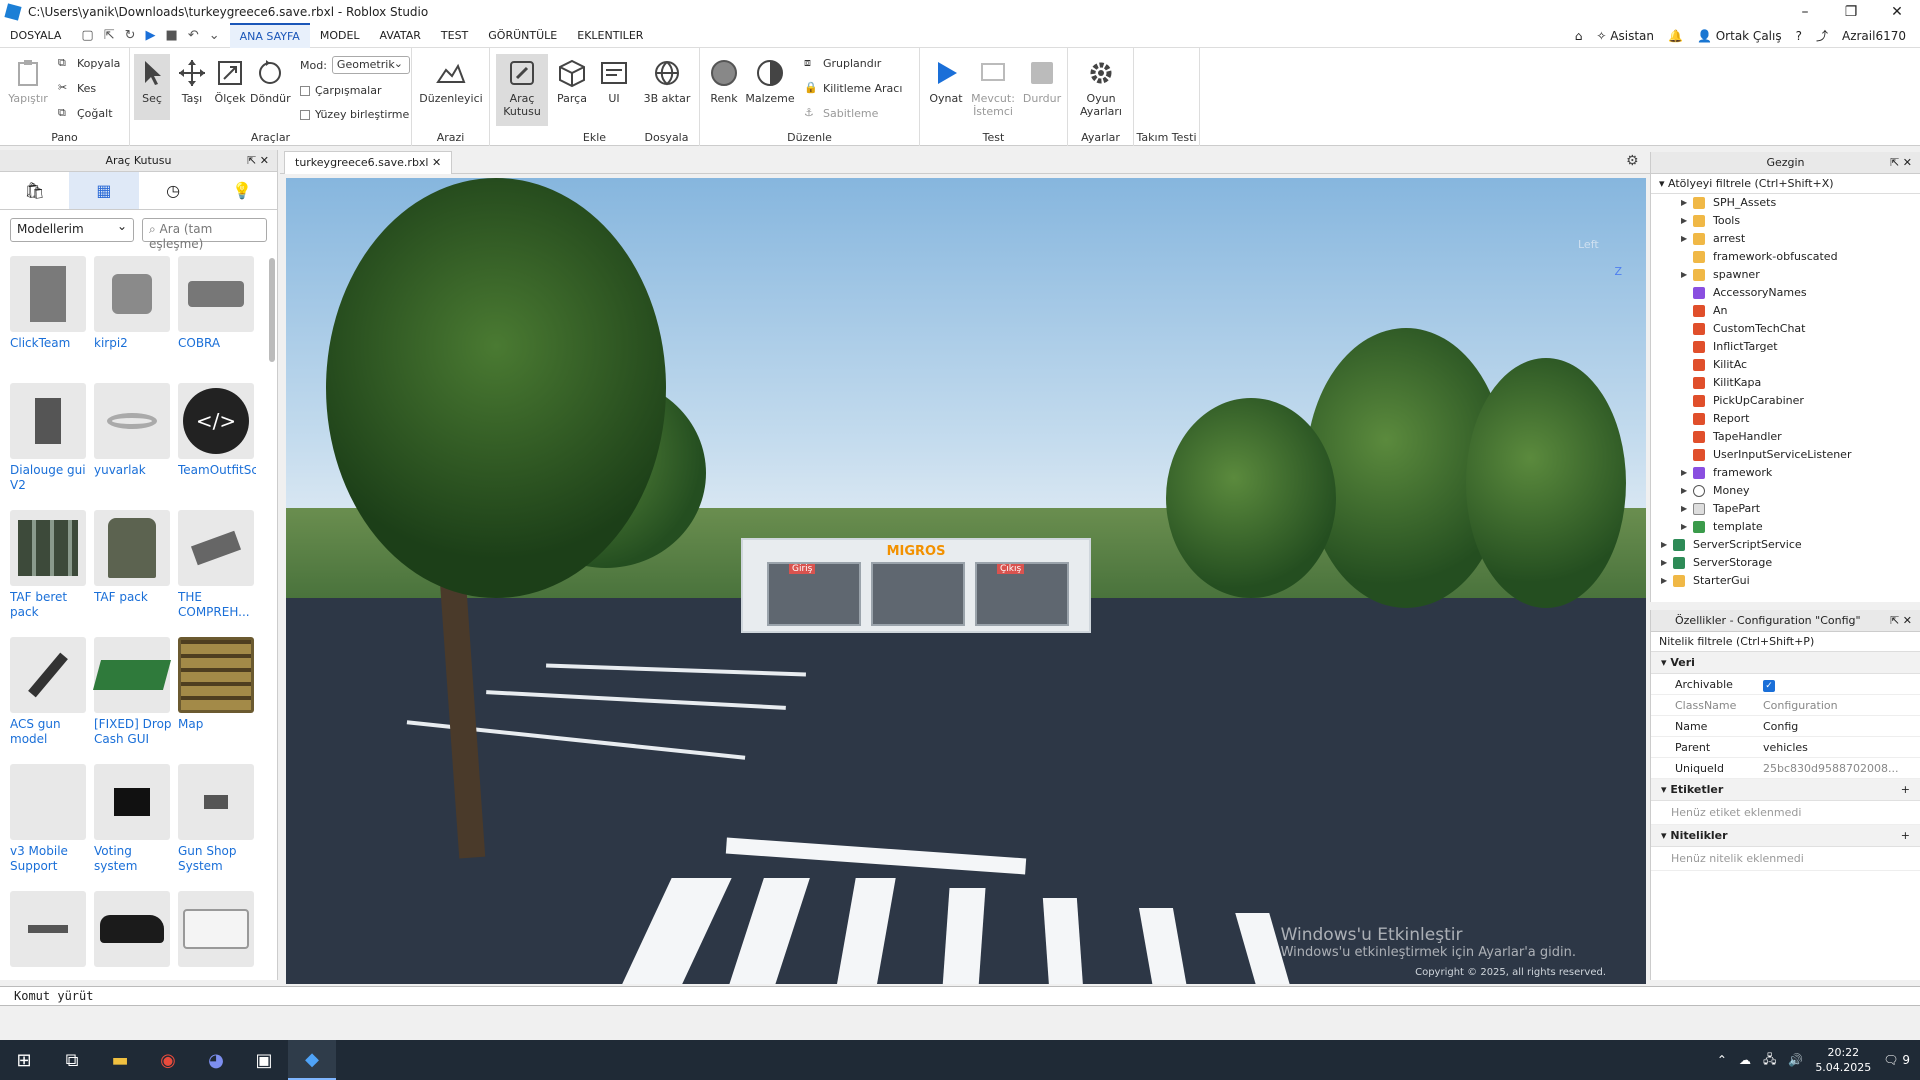  I want to click on menu-plugins: EKLENTILER, so click(610, 36).